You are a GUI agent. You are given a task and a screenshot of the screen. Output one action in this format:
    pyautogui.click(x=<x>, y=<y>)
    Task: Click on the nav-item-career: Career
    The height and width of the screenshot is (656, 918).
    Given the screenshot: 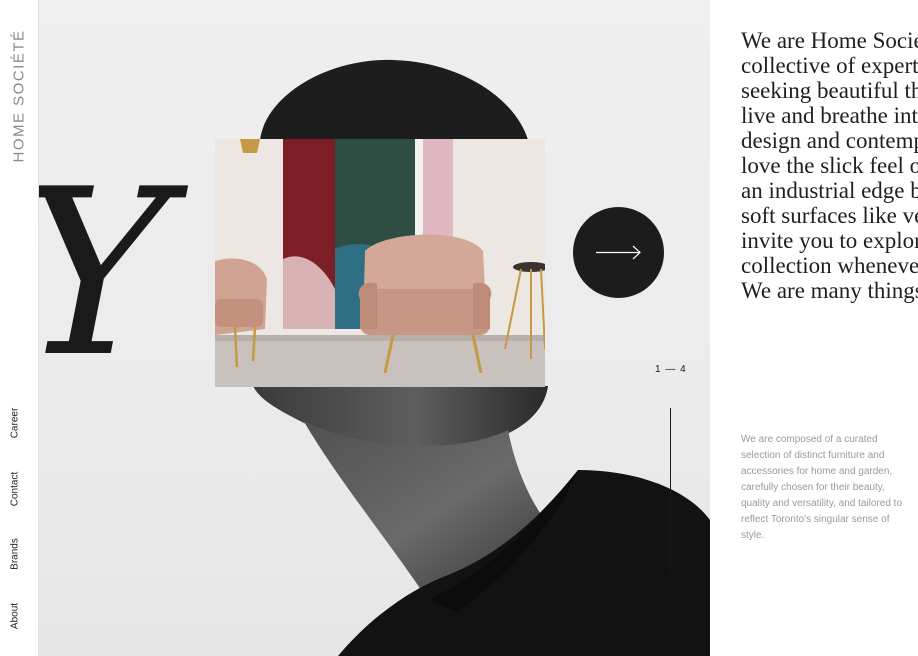 What is the action you would take?
    pyautogui.click(x=15, y=423)
    